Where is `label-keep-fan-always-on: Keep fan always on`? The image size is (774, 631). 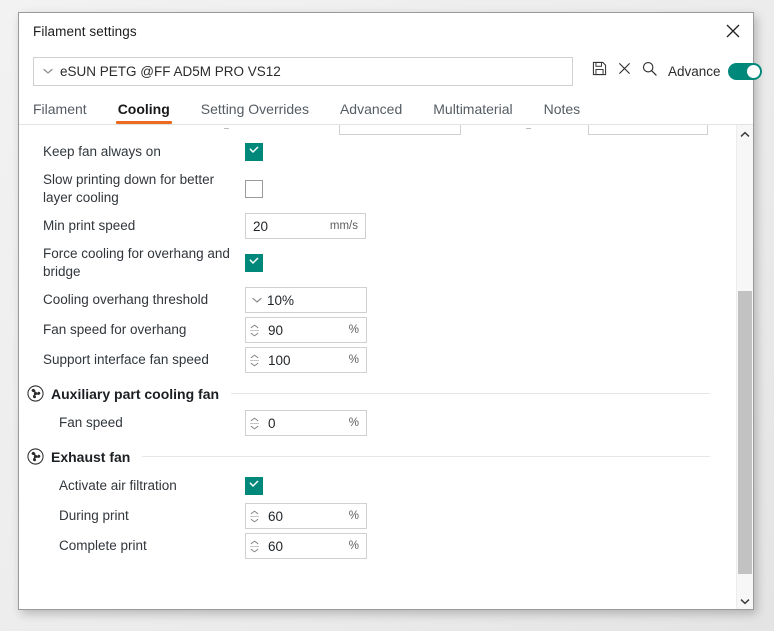
label-keep-fan-always-on: Keep fan always on is located at coordinates (102, 151).